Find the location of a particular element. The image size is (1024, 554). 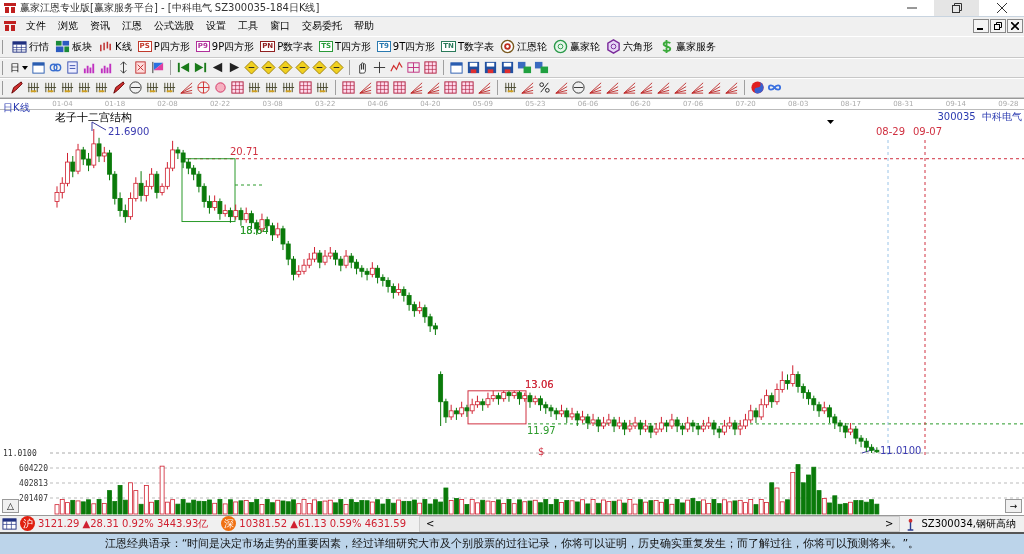

period-dropdown: 日 is located at coordinates (19, 67).